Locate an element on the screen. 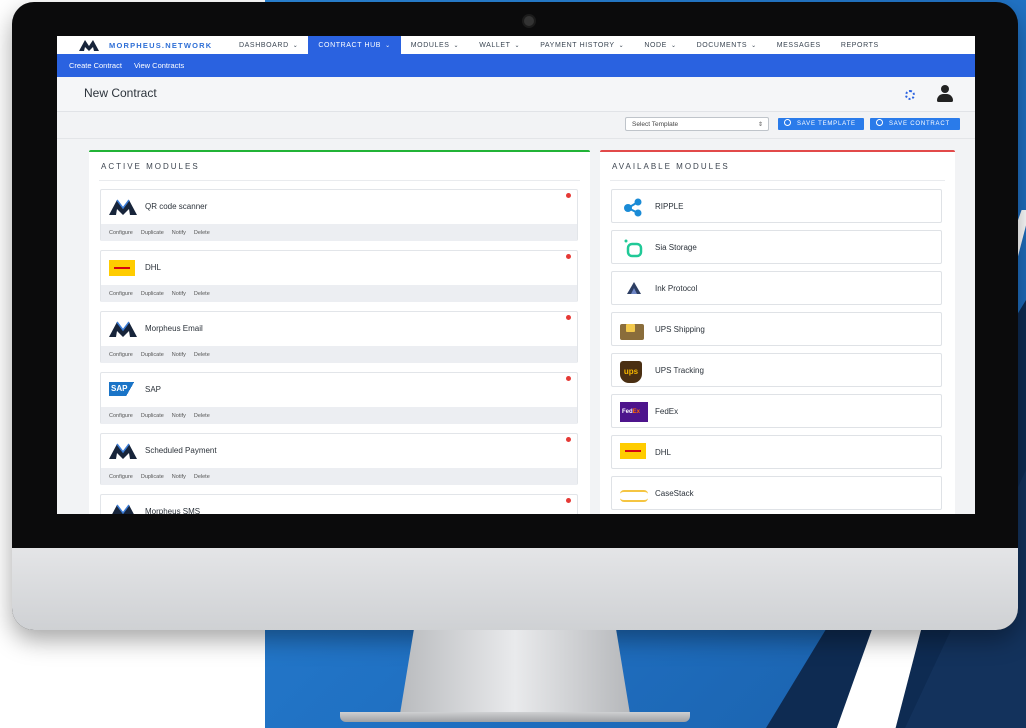 Image resolution: width=1026 pixels, height=728 pixels. nav-contract-hub: CONTRACT HUB ⌄ is located at coordinates (354, 45).